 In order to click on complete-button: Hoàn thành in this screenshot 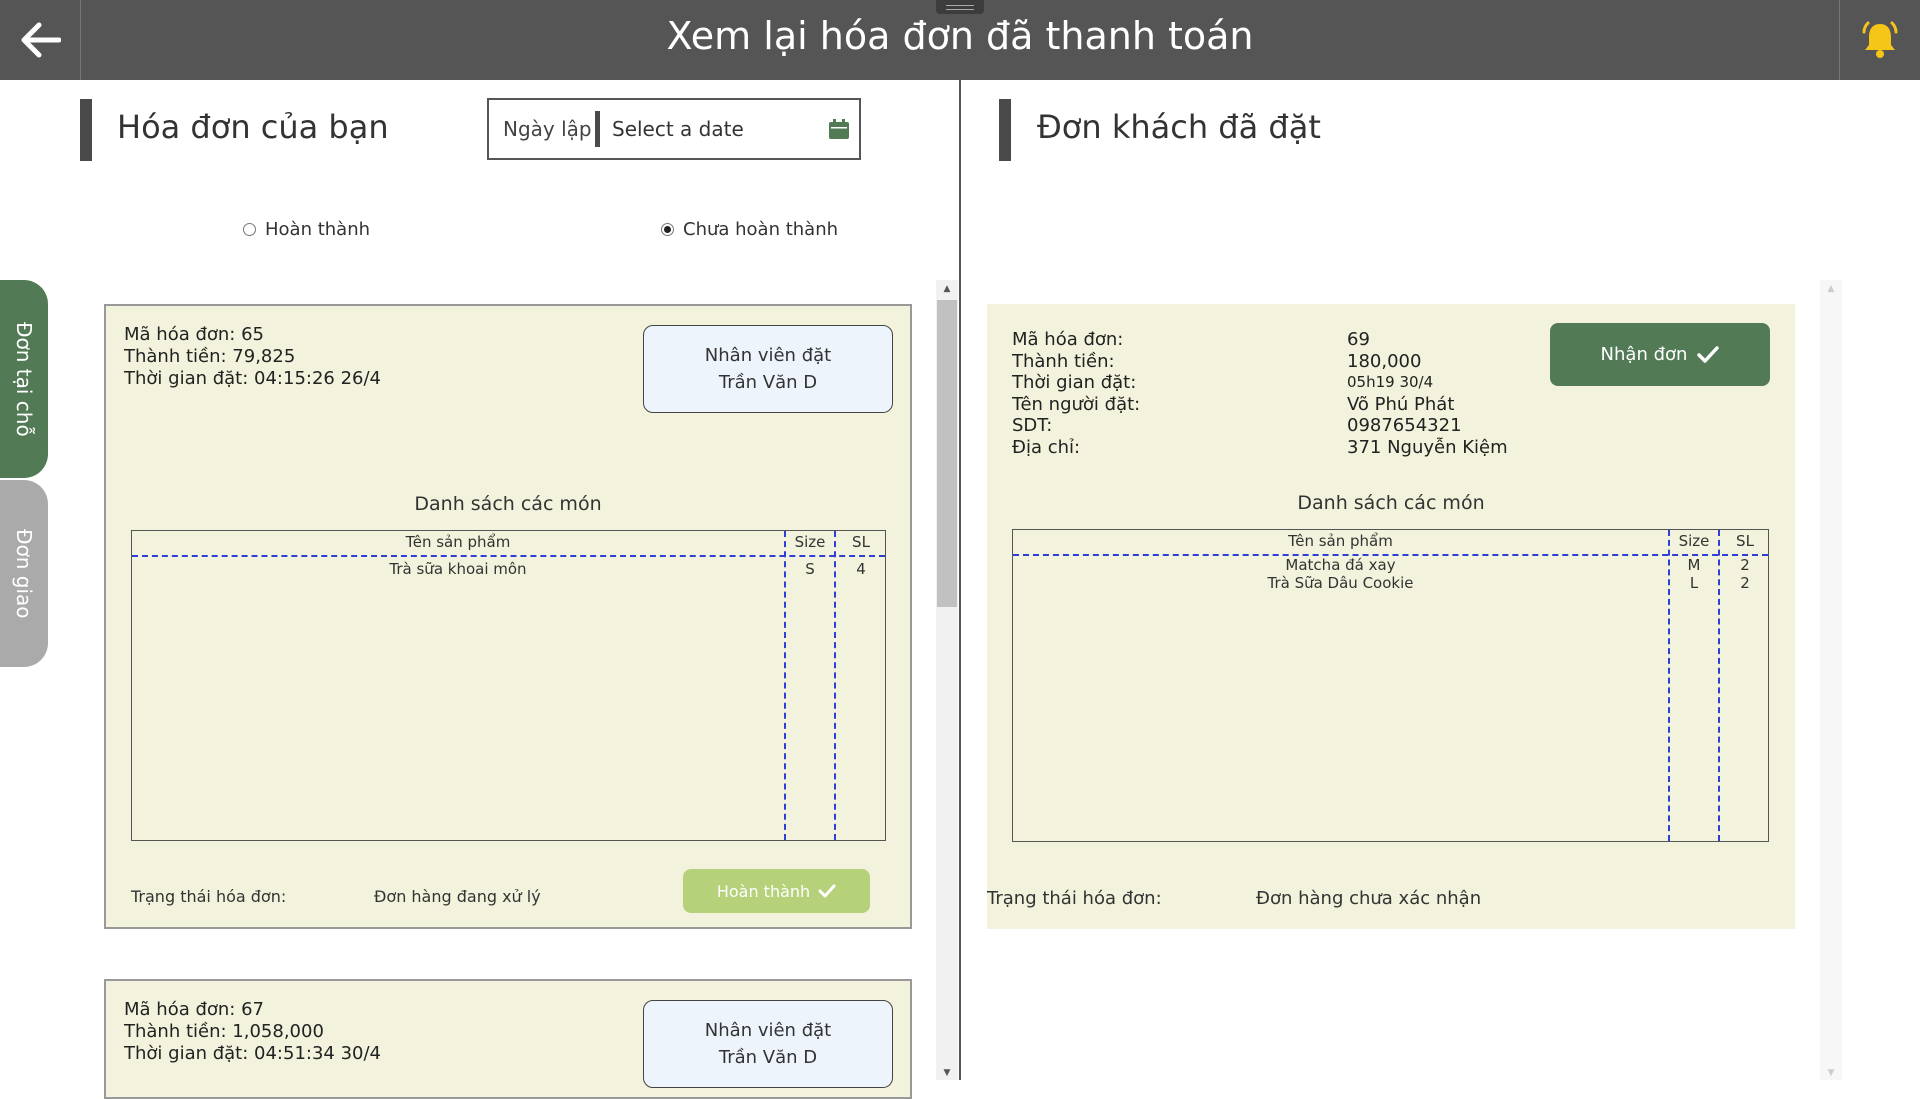, I will do `click(776, 891)`.